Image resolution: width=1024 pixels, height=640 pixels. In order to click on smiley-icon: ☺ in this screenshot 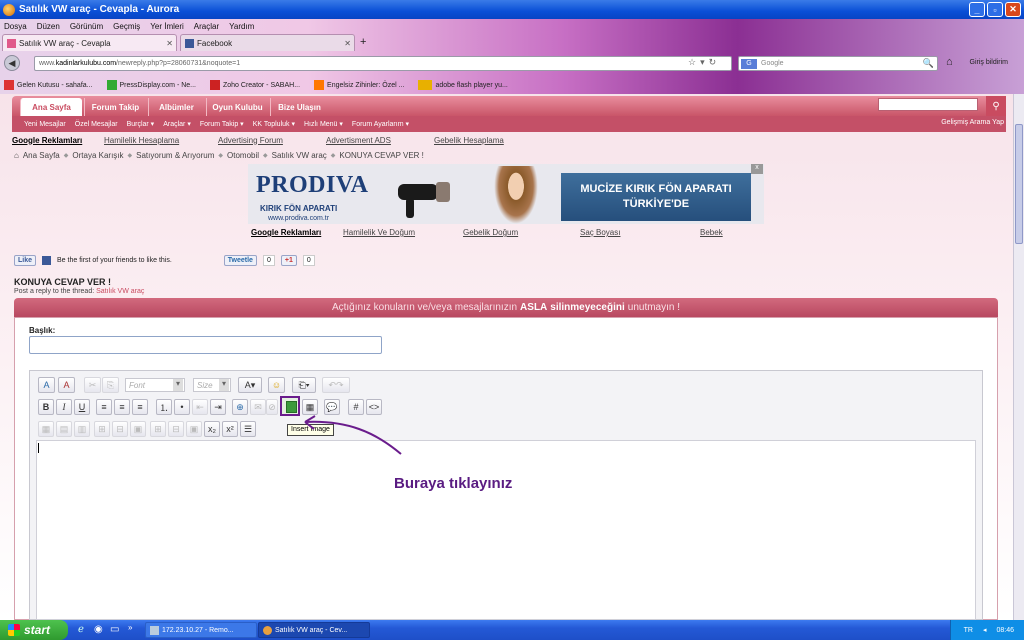, I will do `click(276, 385)`.